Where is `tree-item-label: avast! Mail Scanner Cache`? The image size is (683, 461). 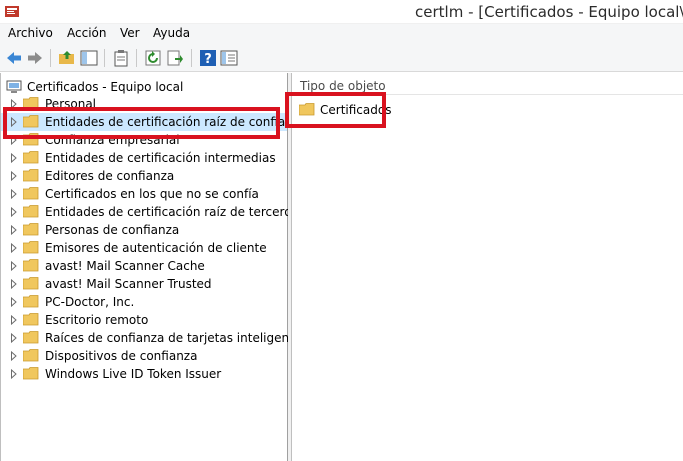
tree-item-label: avast! Mail Scanner Cache is located at coordinates (125, 266).